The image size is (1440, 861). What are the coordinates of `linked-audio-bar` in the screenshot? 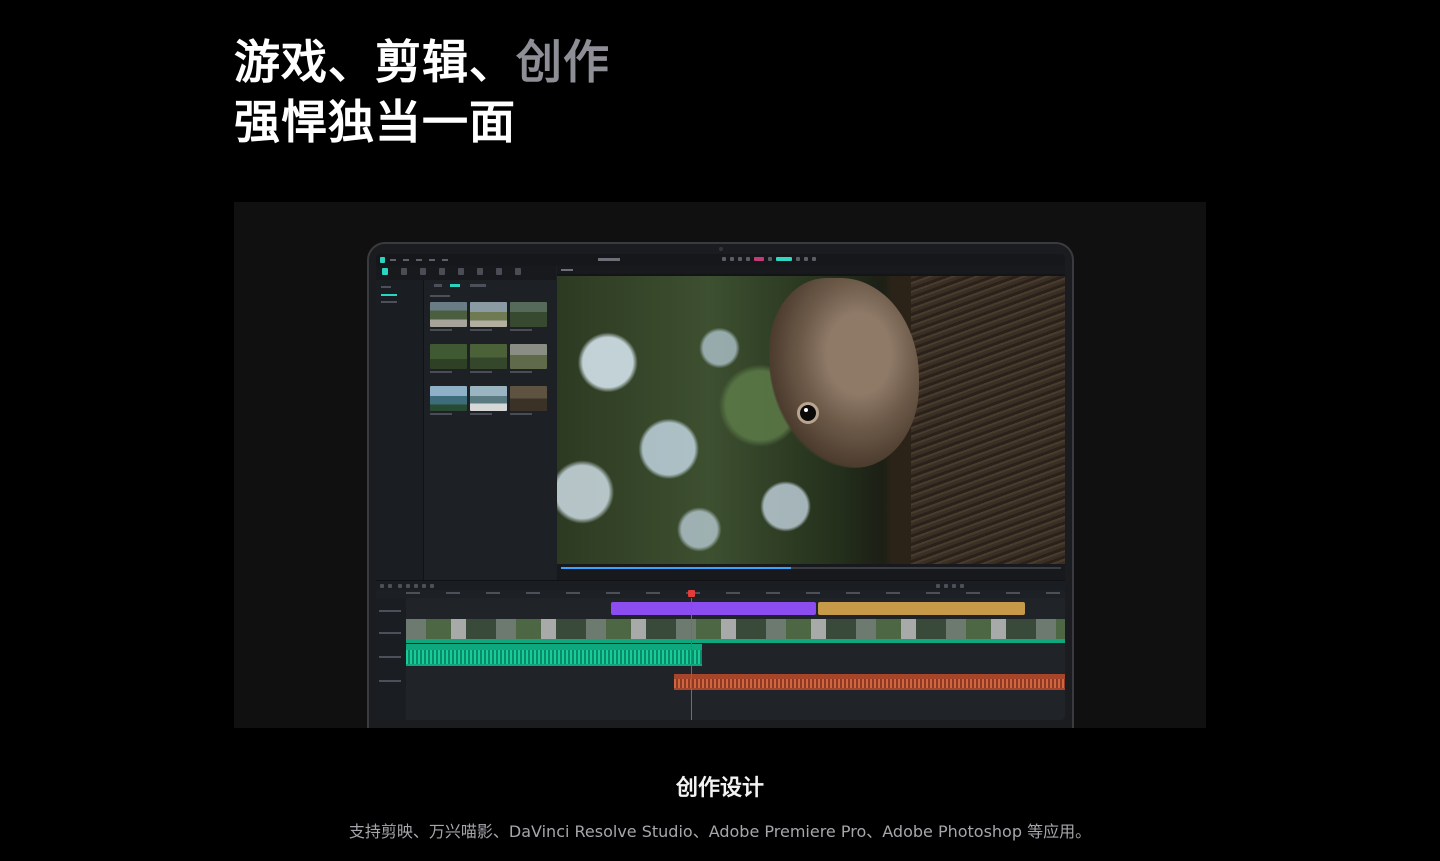 It's located at (735, 641).